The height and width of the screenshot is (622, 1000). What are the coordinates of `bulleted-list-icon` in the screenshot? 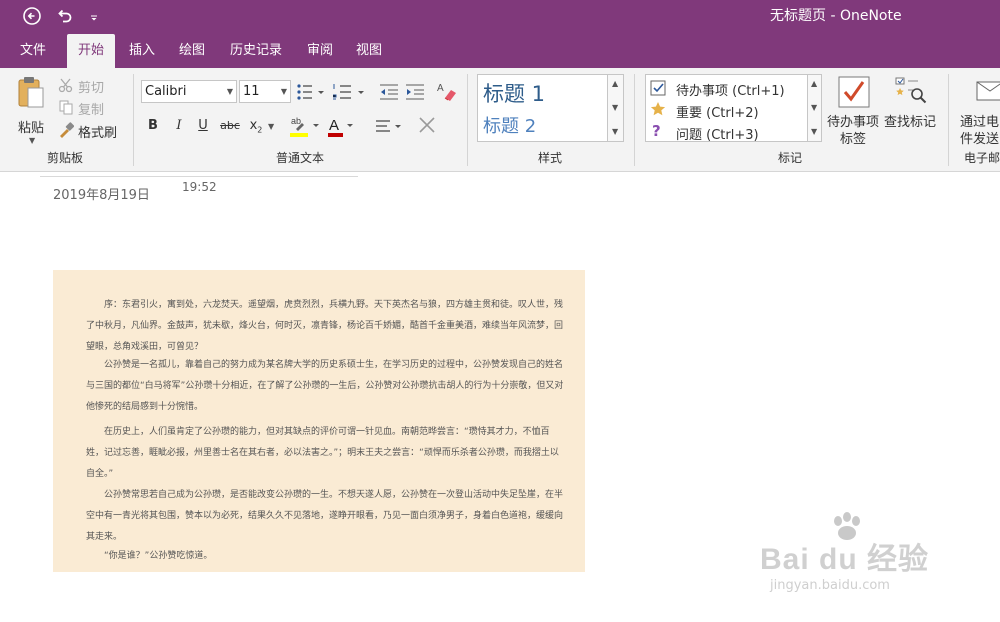 It's located at (310, 92).